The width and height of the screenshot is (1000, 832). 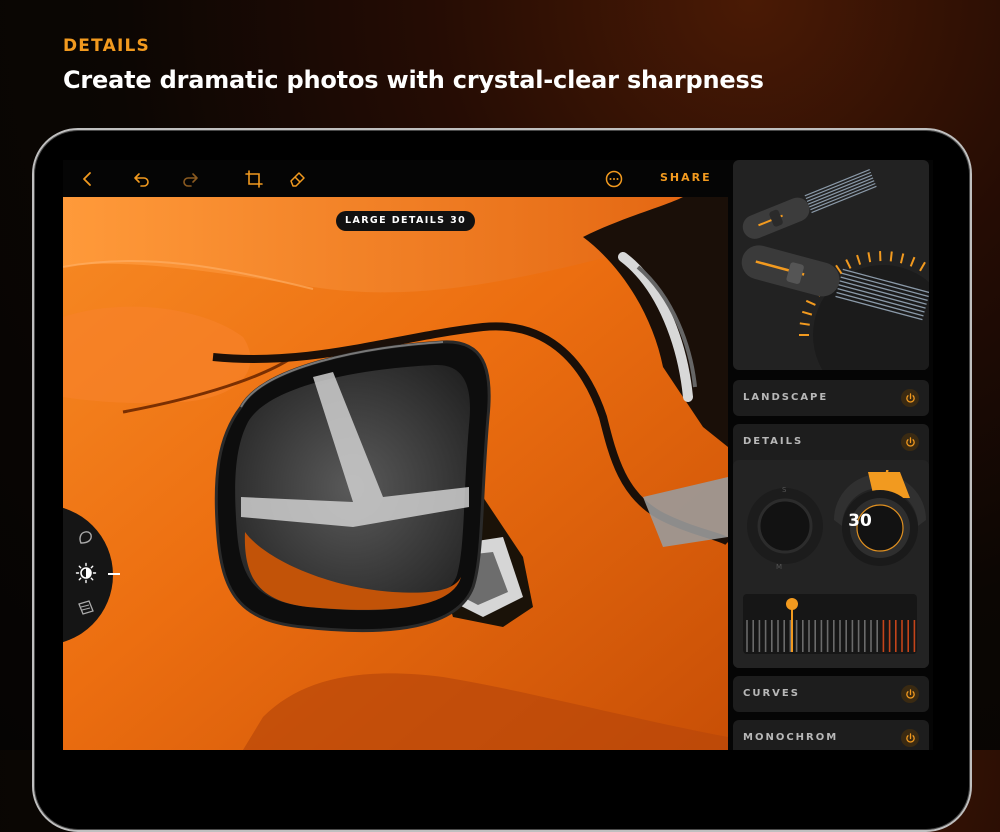 What do you see at coordinates (831, 564) in the screenshot?
I see `details-controls: S M L 30` at bounding box center [831, 564].